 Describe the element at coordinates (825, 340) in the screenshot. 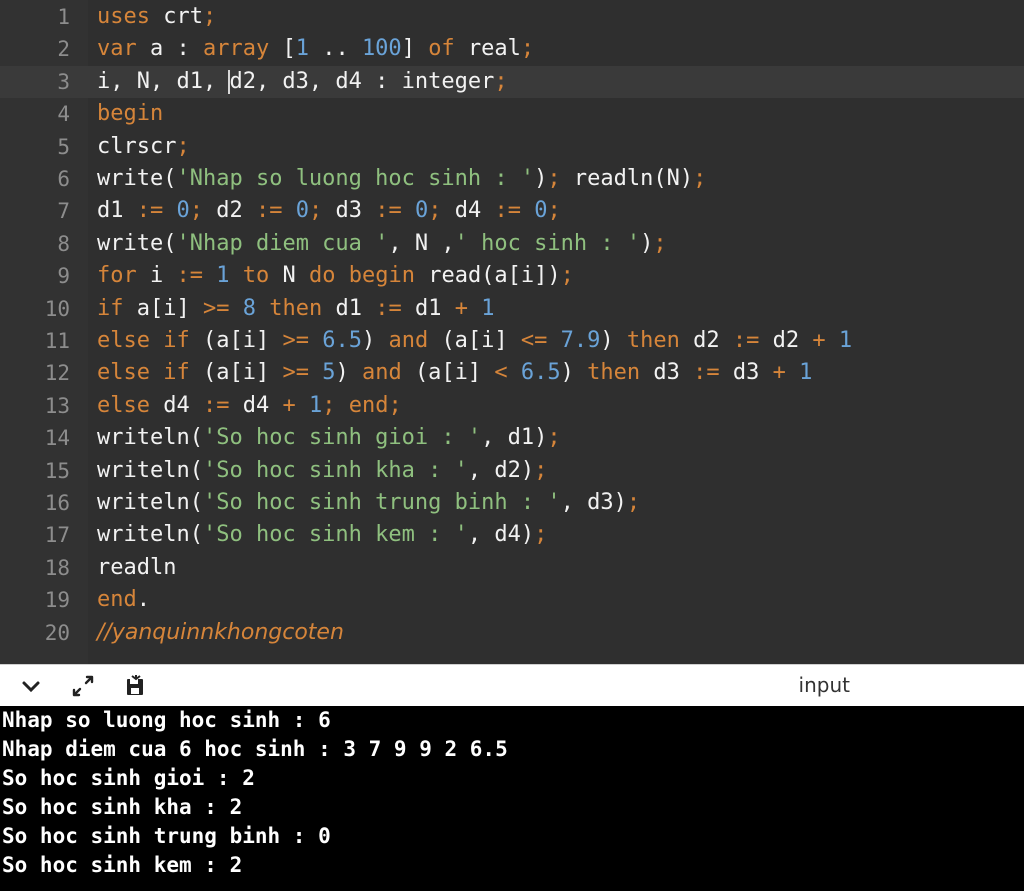

I see `code-token: +` at that location.